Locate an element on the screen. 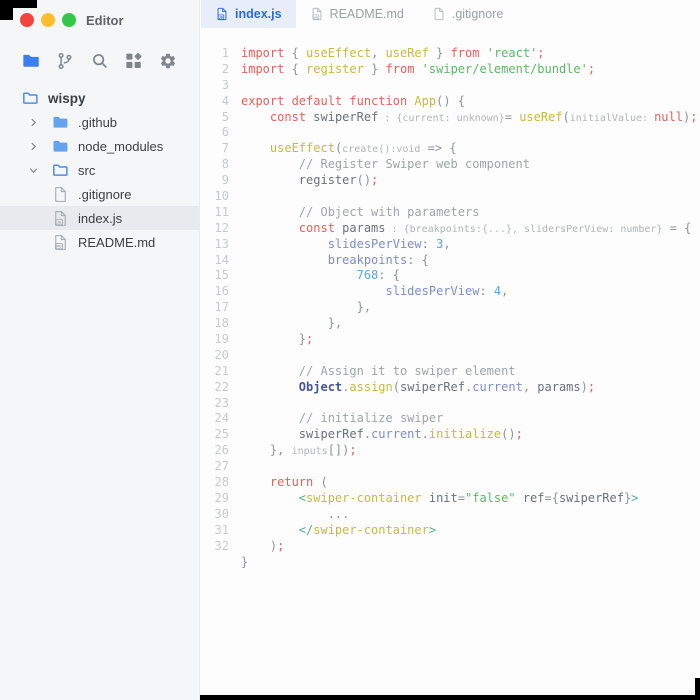  screenshot-artifact-top-left is located at coordinates (6, 10).